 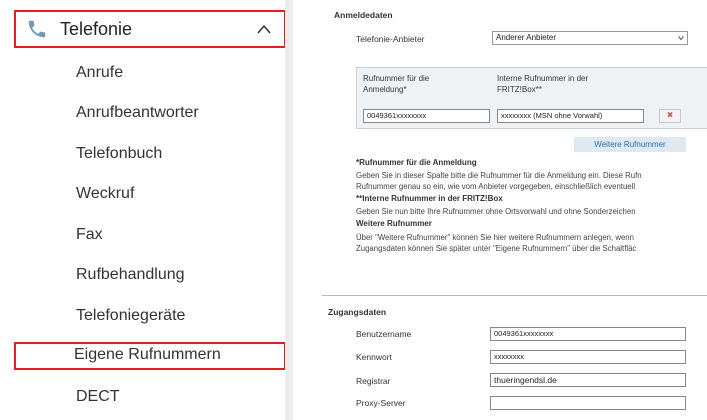 I want to click on nav-header-title: Telefonie, so click(x=96, y=28).